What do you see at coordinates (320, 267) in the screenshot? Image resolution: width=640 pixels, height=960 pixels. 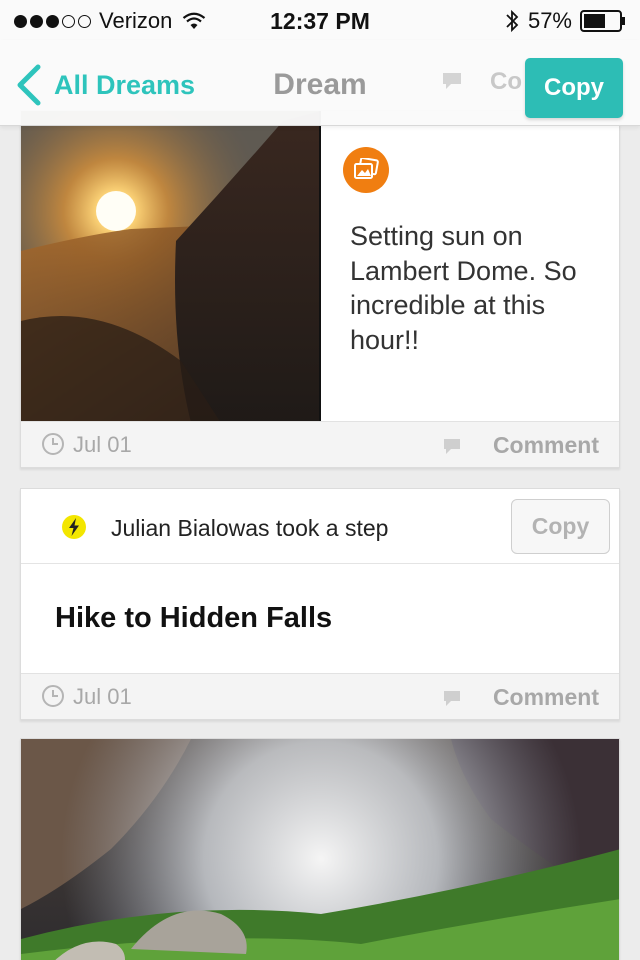 I see `photo-divider` at bounding box center [320, 267].